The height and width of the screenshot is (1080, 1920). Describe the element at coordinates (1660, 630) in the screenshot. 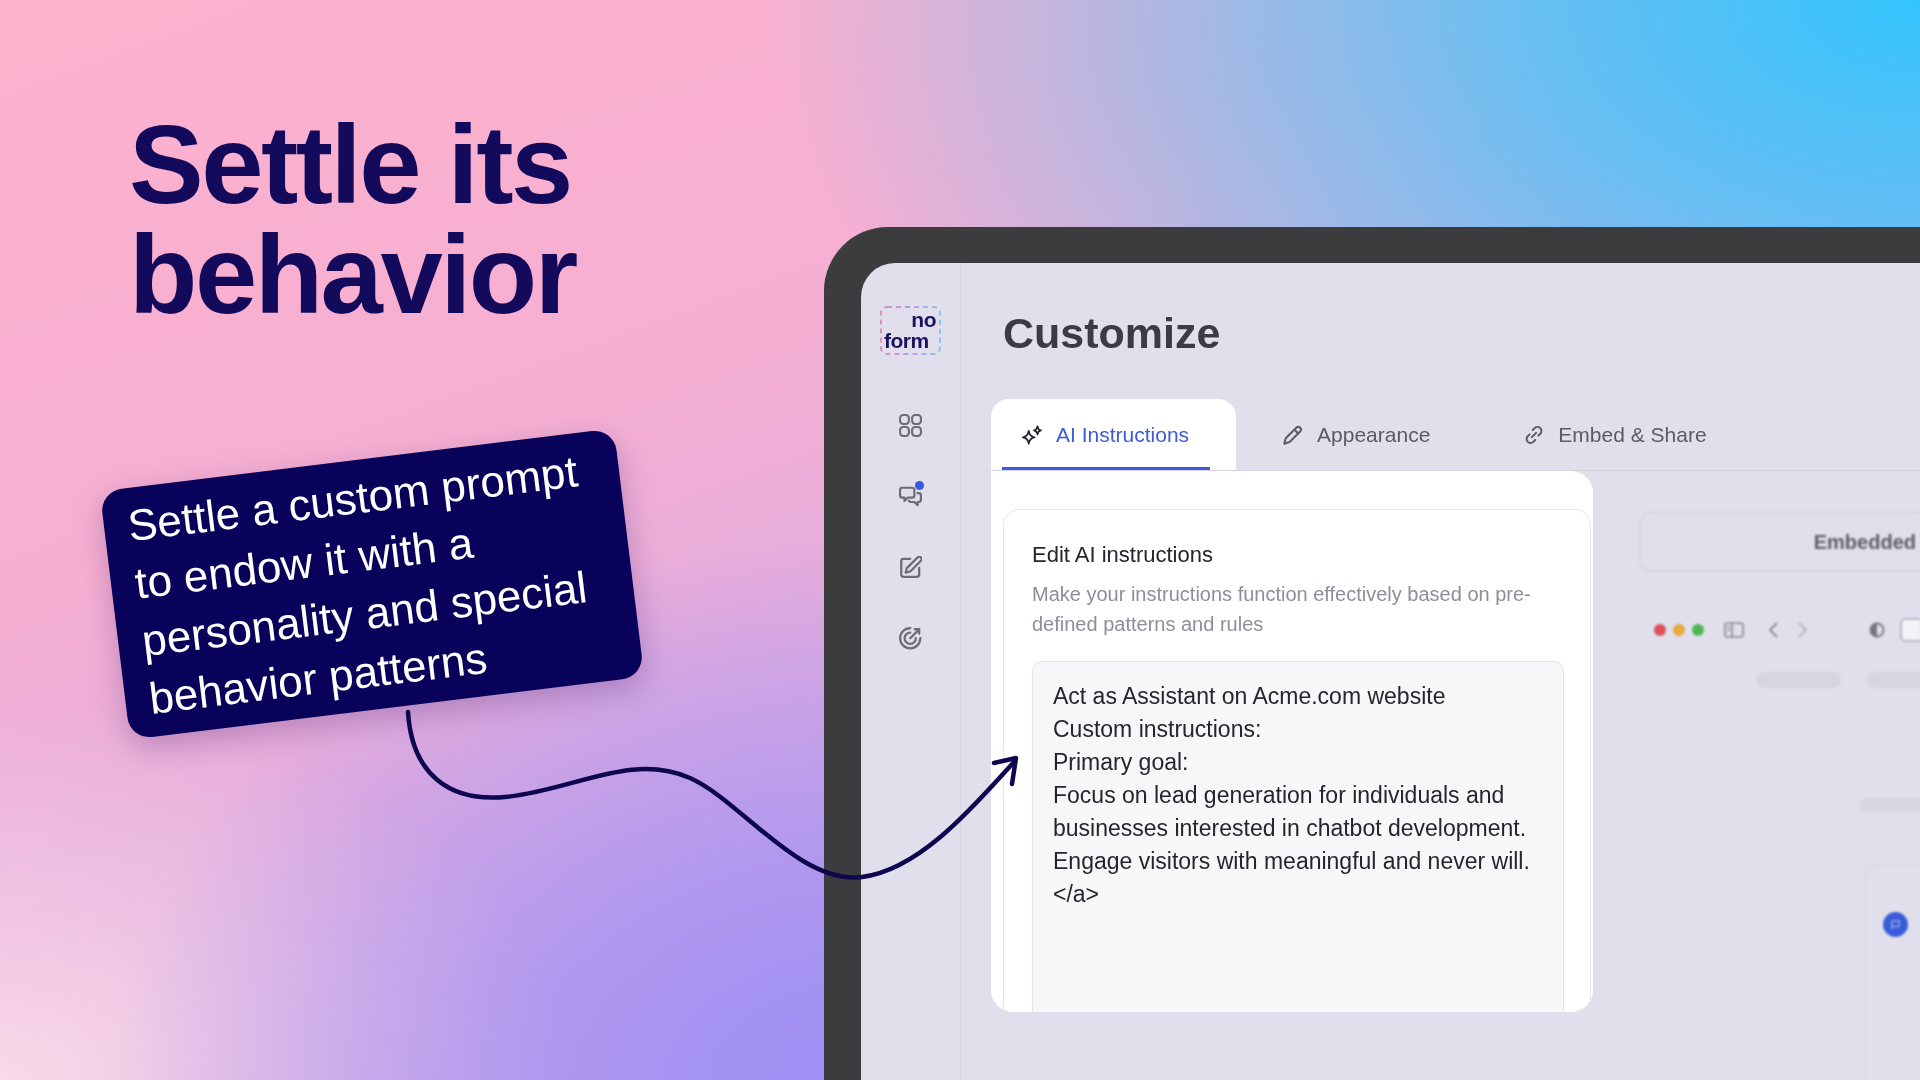

I see `close-dot-icon` at that location.